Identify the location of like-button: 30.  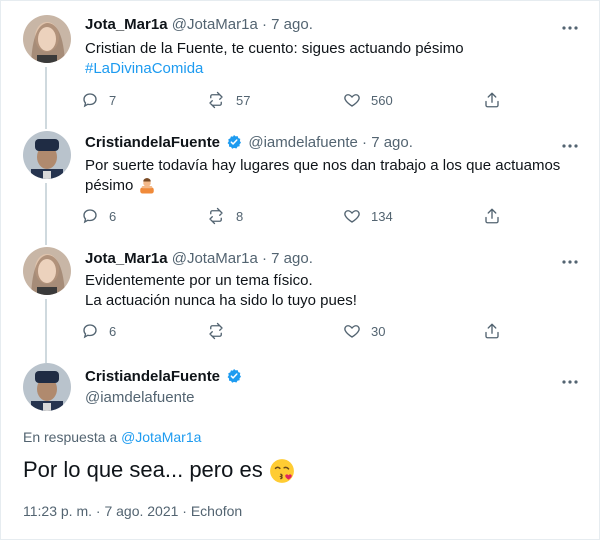
(364, 331).